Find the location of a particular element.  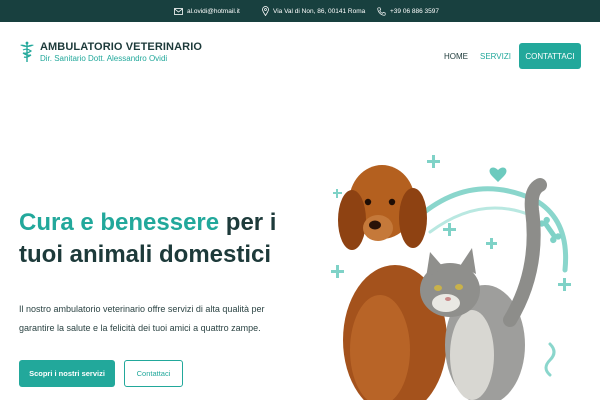

topbar-address: Via Val di Non, 86, 00141 Roma is located at coordinates (313, 11).